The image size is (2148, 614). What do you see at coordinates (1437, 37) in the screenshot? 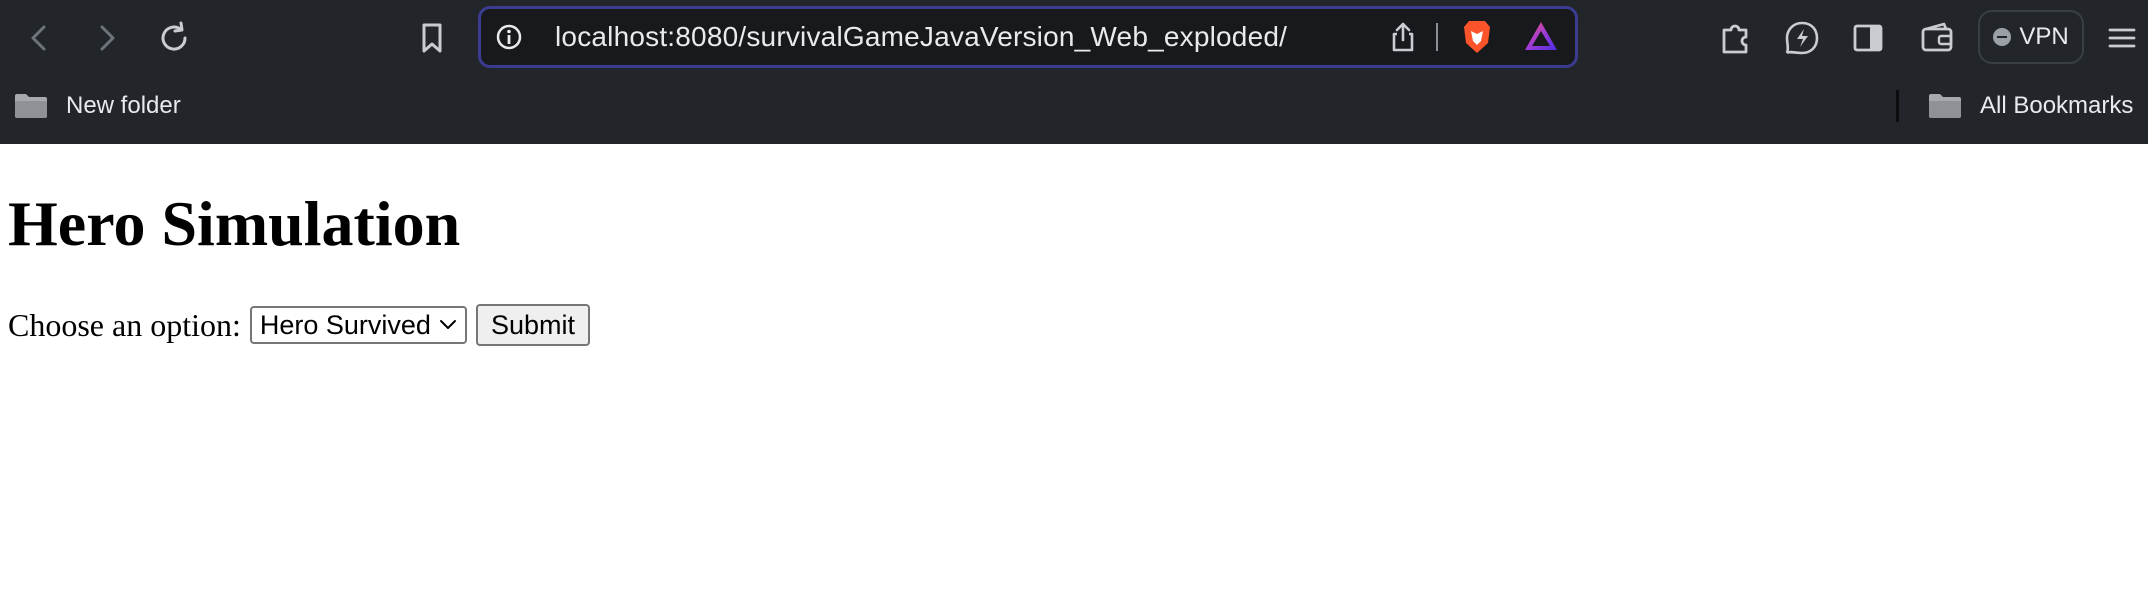
I see `address-bar-divider` at bounding box center [1437, 37].